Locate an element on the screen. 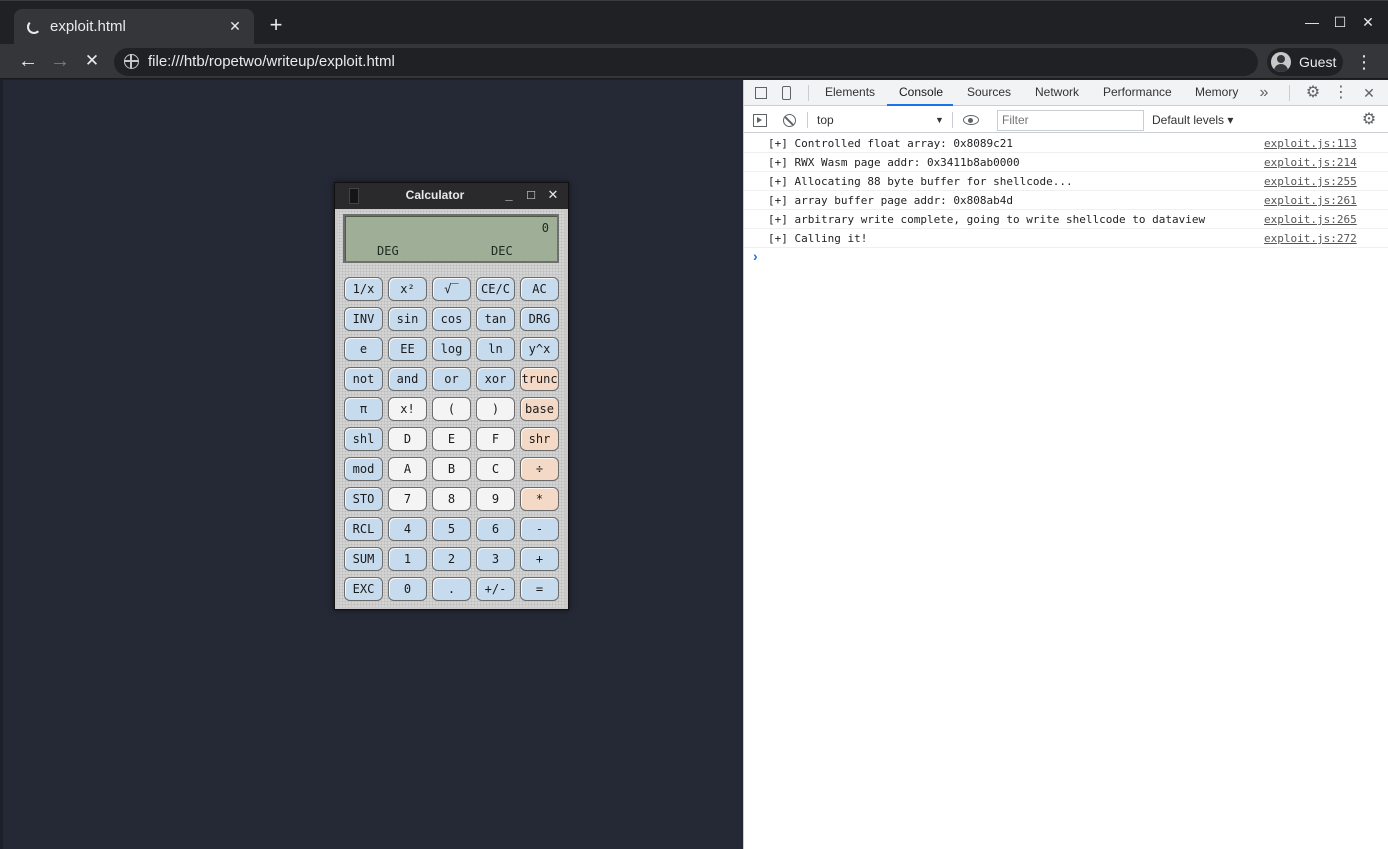  calc-key: DRG is located at coordinates (539, 319).